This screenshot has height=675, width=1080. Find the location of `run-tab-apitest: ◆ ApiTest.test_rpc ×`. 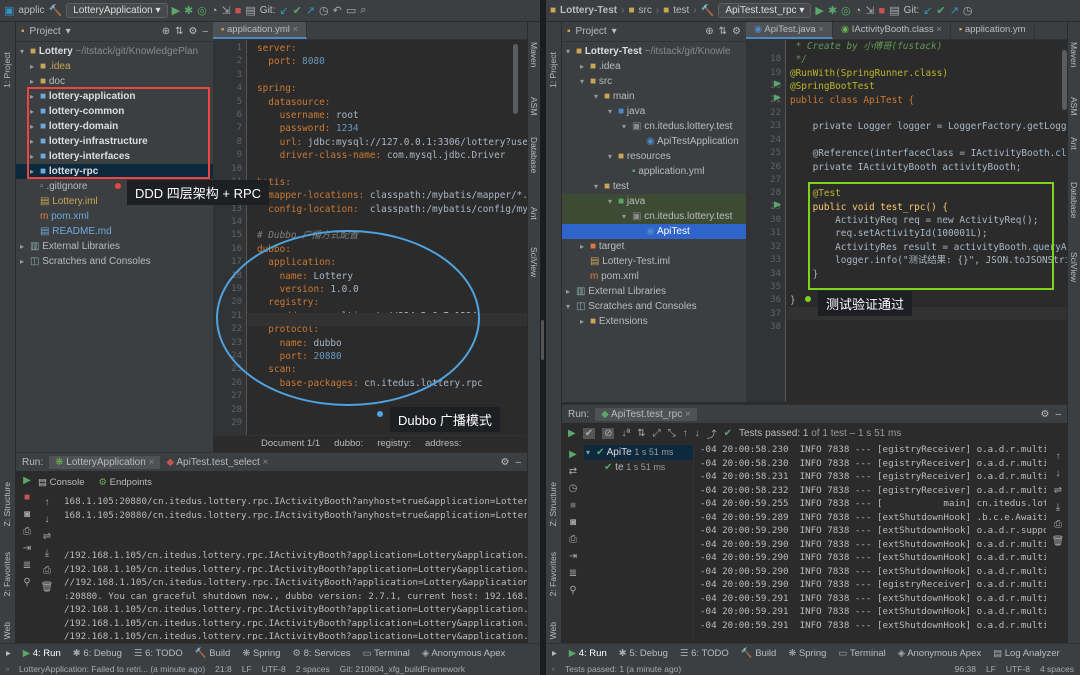

run-tab-apitest: ◆ ApiTest.test_rpc × is located at coordinates (646, 414).